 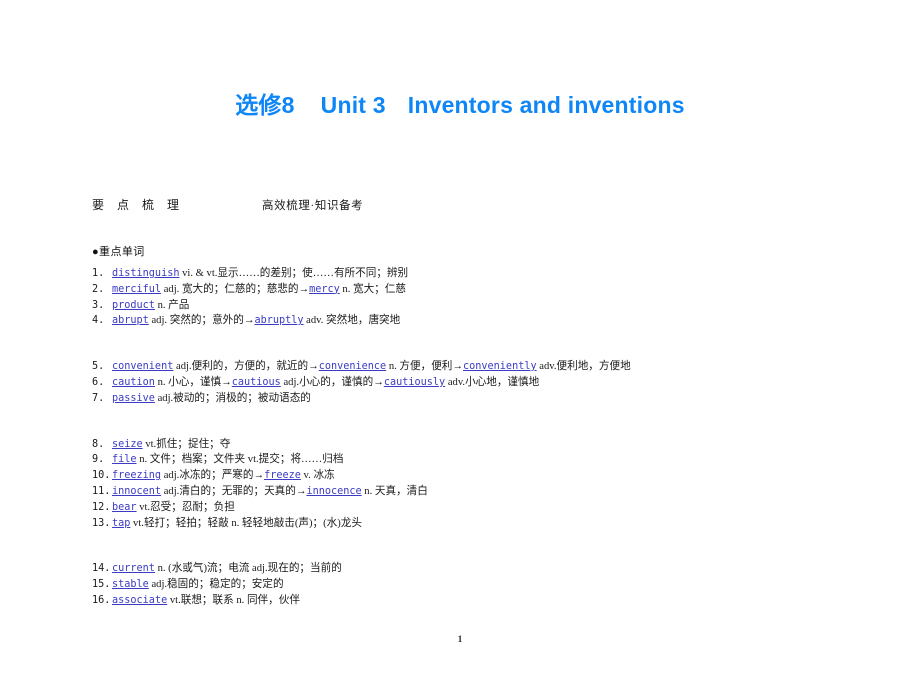 What do you see at coordinates (500, 367) in the screenshot?
I see `entry-derived-word: conveniently` at bounding box center [500, 367].